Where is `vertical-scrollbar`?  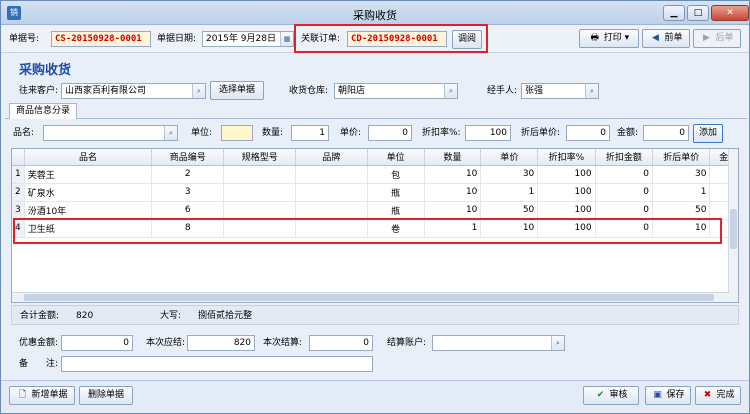
vertical-scrollbar is located at coordinates (733, 225).